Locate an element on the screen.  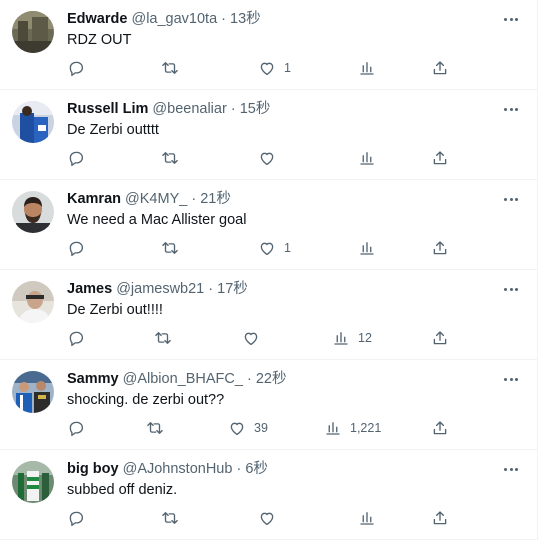
action-bar: 1 is located at coordinates (269, 68).